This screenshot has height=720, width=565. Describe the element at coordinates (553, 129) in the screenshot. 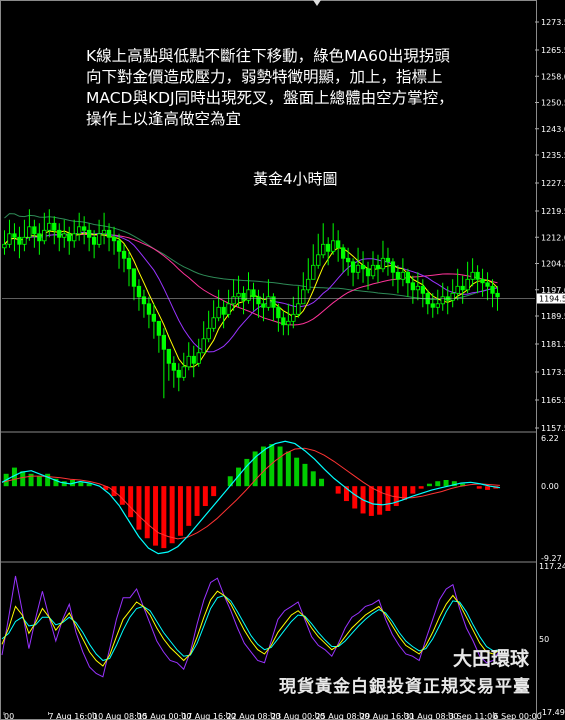

I see `price-tick-label: 1243.0` at that location.